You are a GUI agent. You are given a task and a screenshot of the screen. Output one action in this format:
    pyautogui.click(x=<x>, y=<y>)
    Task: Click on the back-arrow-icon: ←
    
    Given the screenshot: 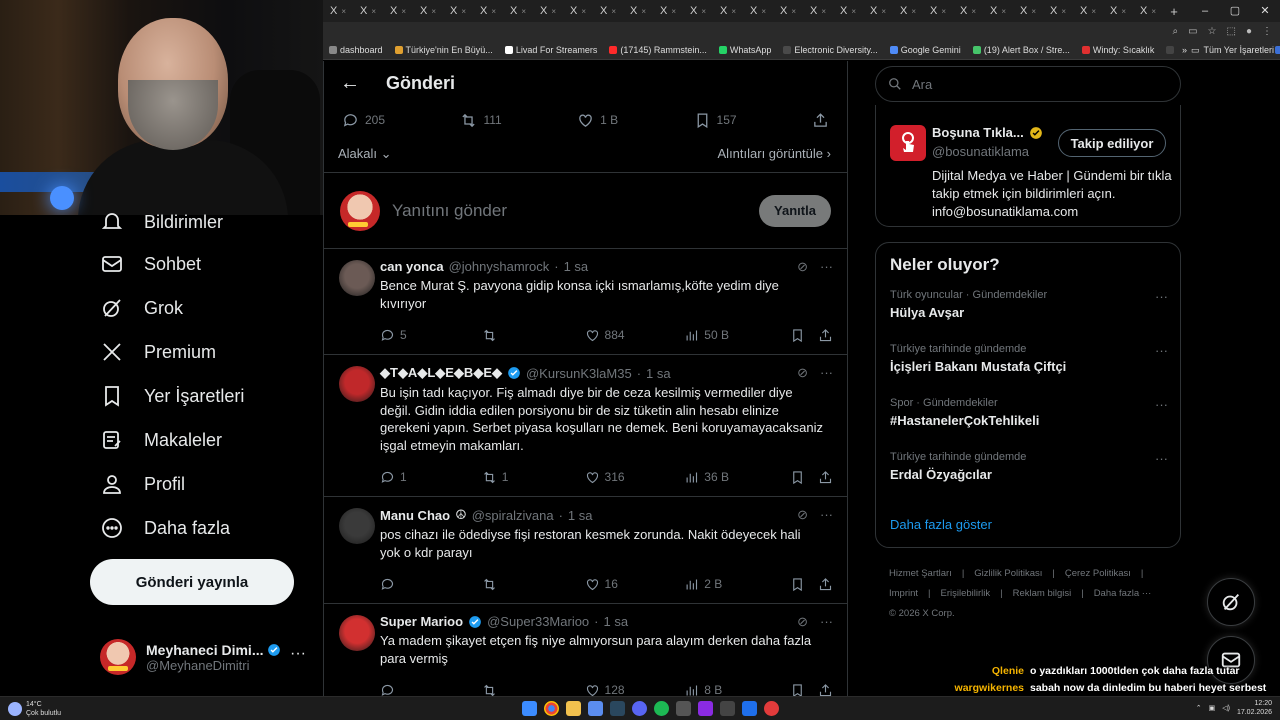 What is the action you would take?
    pyautogui.click(x=350, y=83)
    